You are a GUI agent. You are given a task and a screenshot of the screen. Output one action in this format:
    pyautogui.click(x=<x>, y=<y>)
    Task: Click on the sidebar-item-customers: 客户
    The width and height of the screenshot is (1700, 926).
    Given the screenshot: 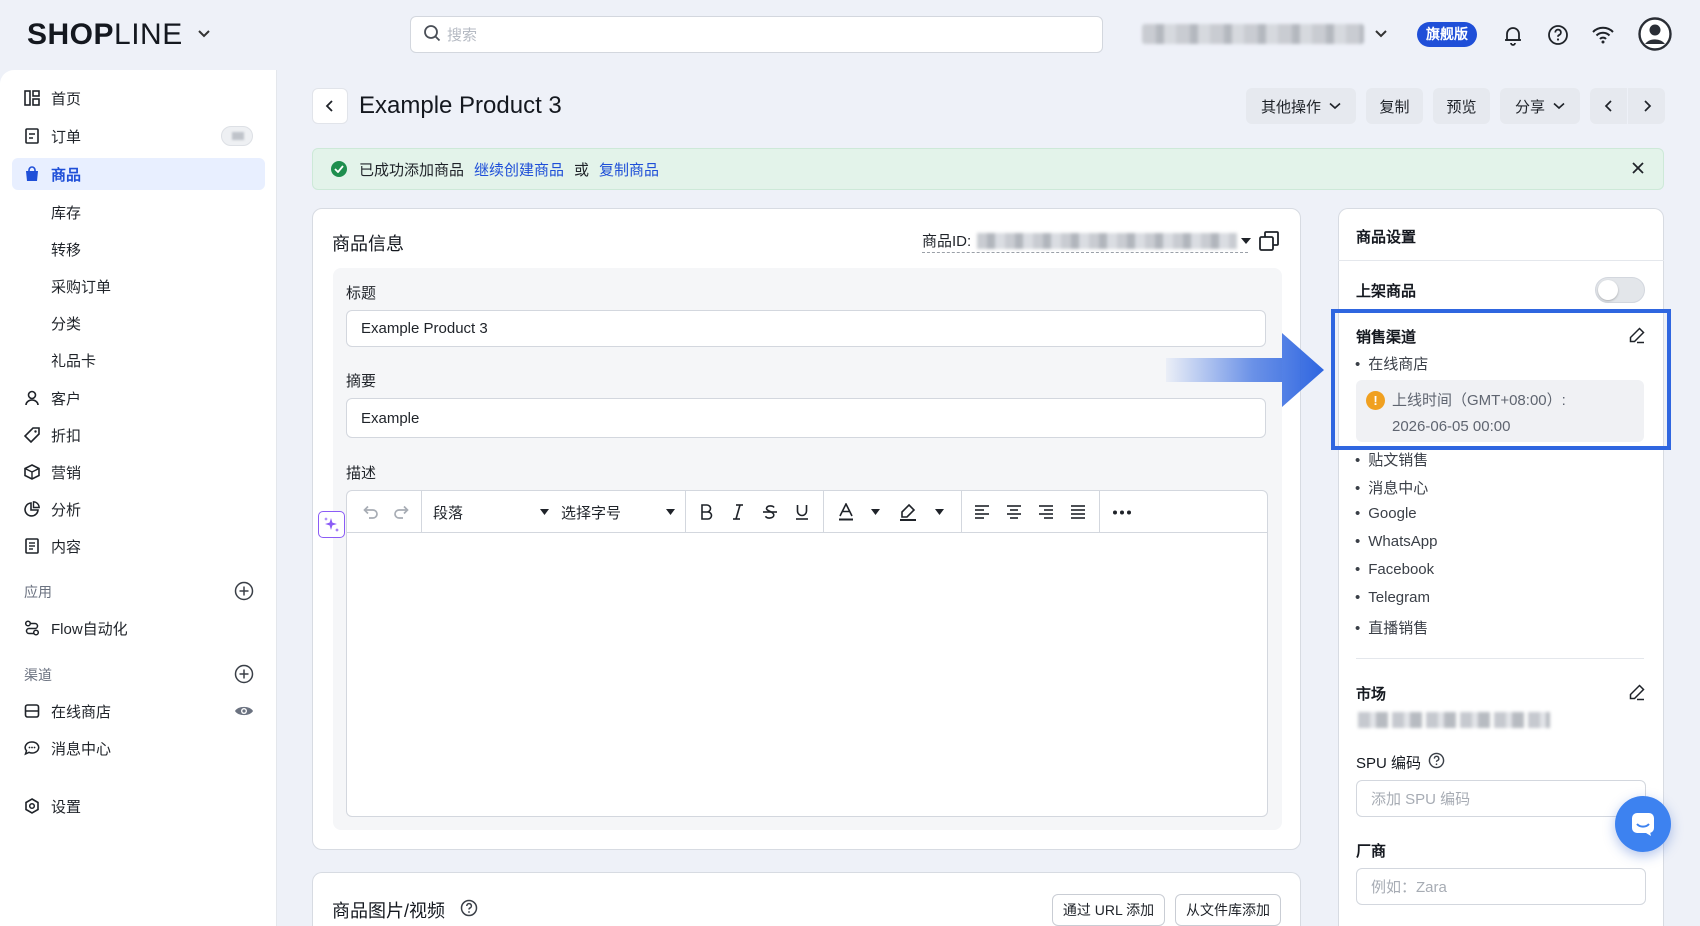 What is the action you would take?
    pyautogui.click(x=138, y=398)
    